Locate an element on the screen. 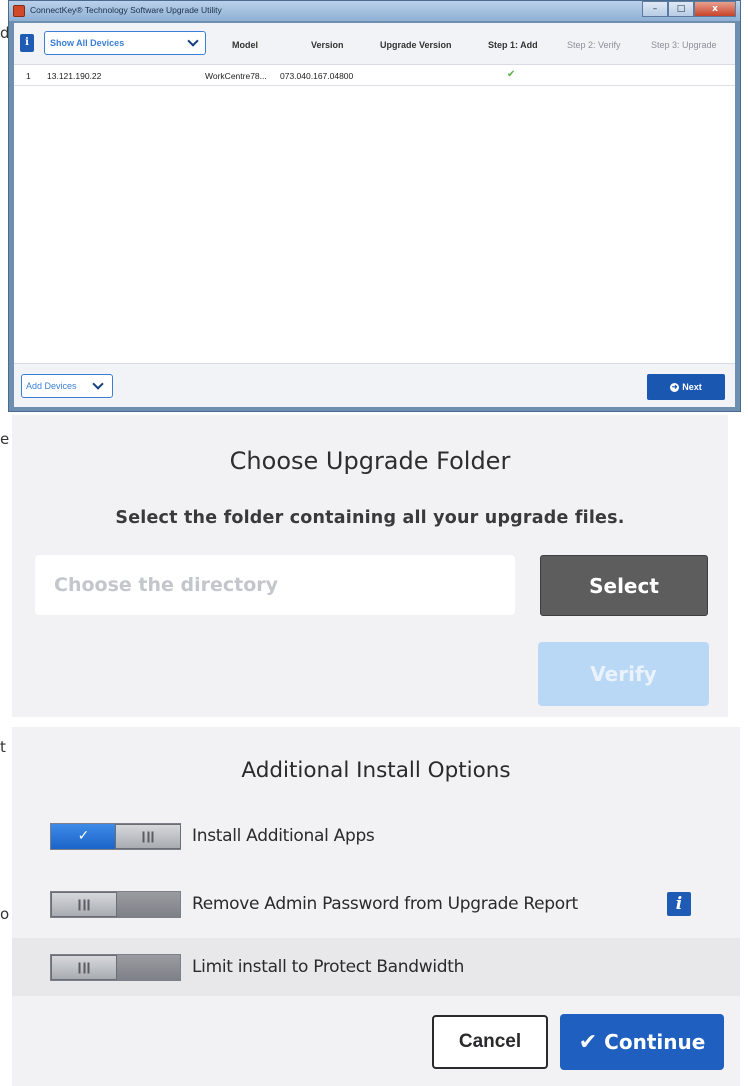 This screenshot has height=1086, width=748. next-button: ➜ Next is located at coordinates (686, 387).